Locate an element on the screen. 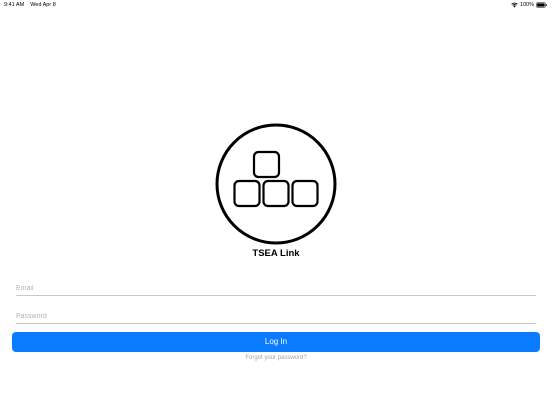 The image size is (552, 414). status-bar: 9:41 AM Wed Apr 8 100% is located at coordinates (276, 5).